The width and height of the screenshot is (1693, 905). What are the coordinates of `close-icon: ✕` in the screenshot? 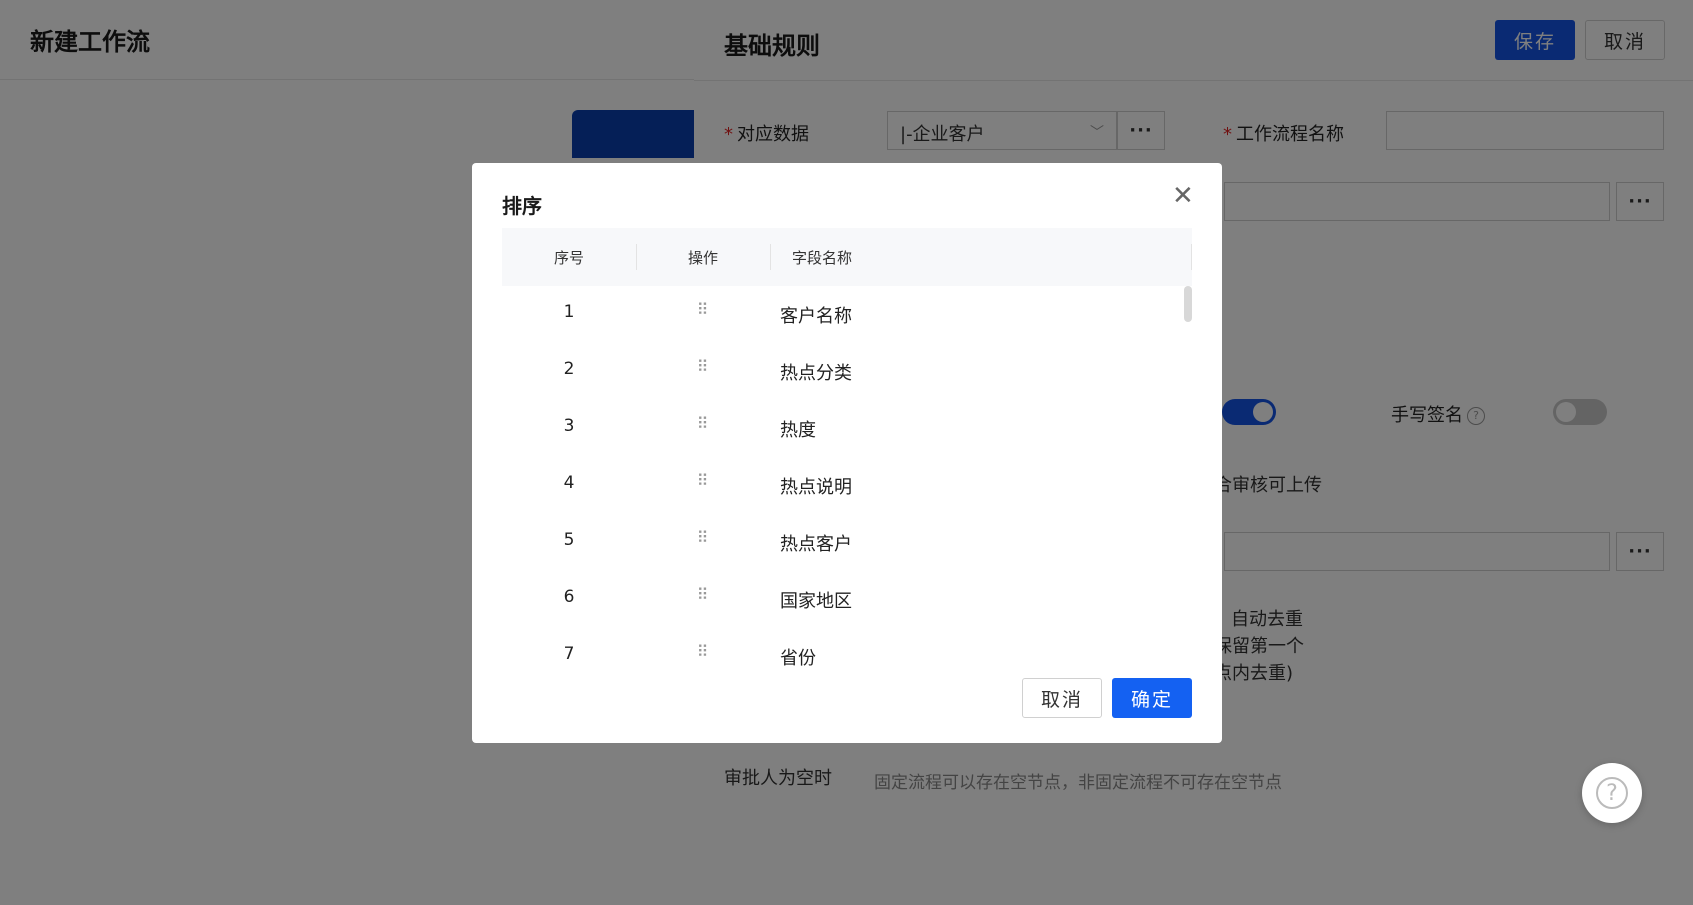 It's located at (1183, 196).